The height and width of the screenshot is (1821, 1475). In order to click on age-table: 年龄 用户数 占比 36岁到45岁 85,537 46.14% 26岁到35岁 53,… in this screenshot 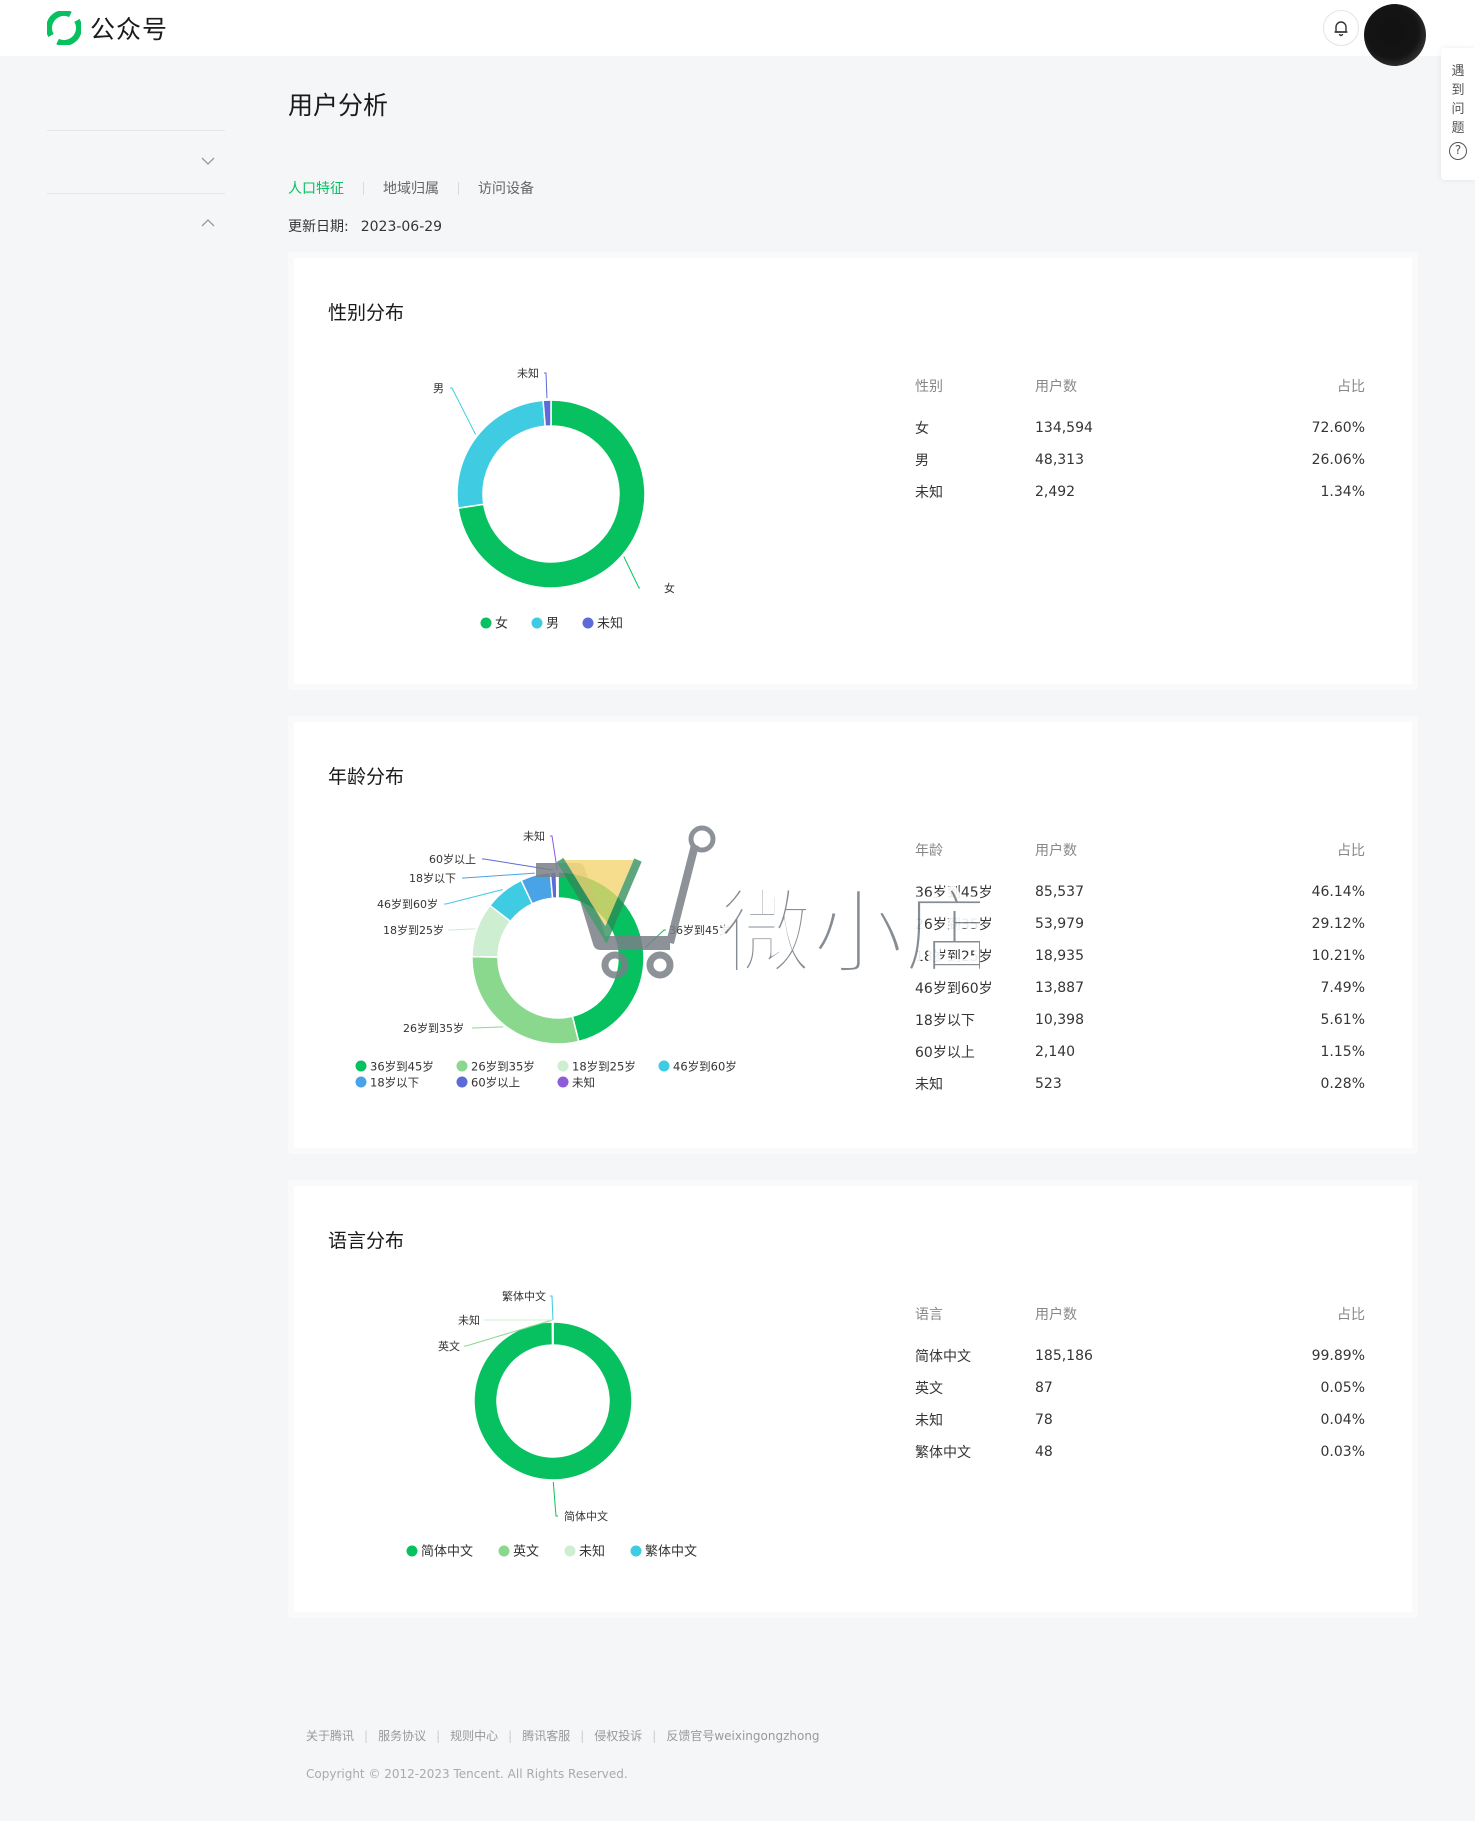, I will do `click(1140, 970)`.